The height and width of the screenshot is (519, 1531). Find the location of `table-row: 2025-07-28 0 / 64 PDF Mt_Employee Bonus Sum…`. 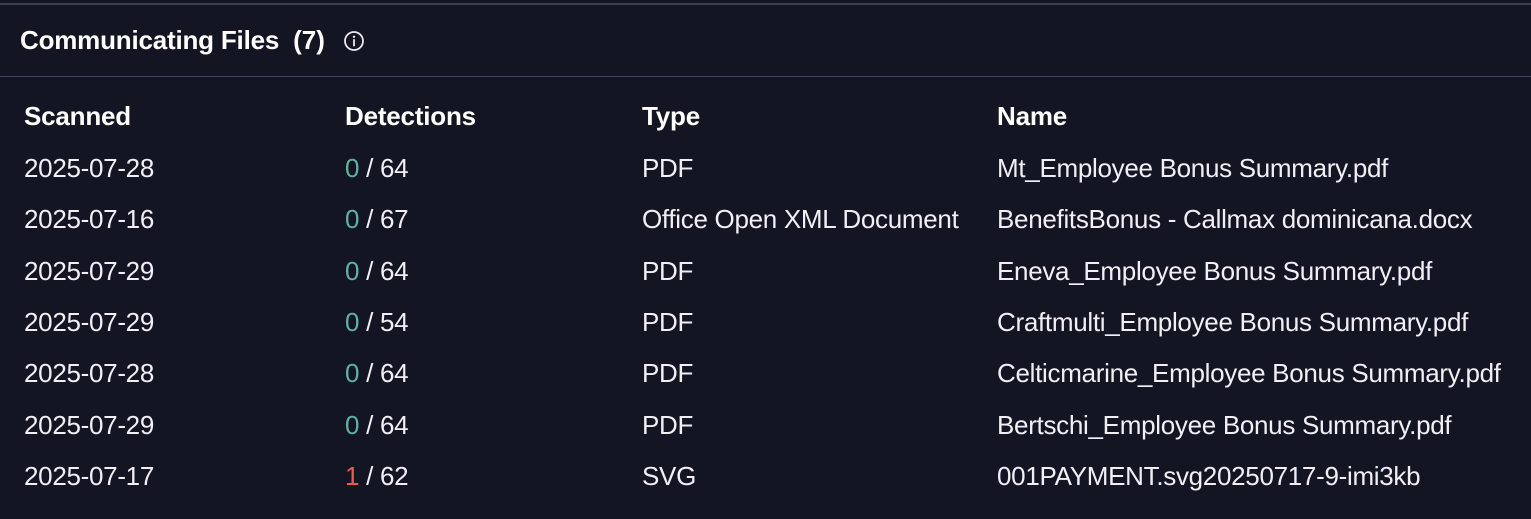

table-row: 2025-07-28 0 / 64 PDF Mt_Employee Bonus Sum… is located at coordinates (765, 168).